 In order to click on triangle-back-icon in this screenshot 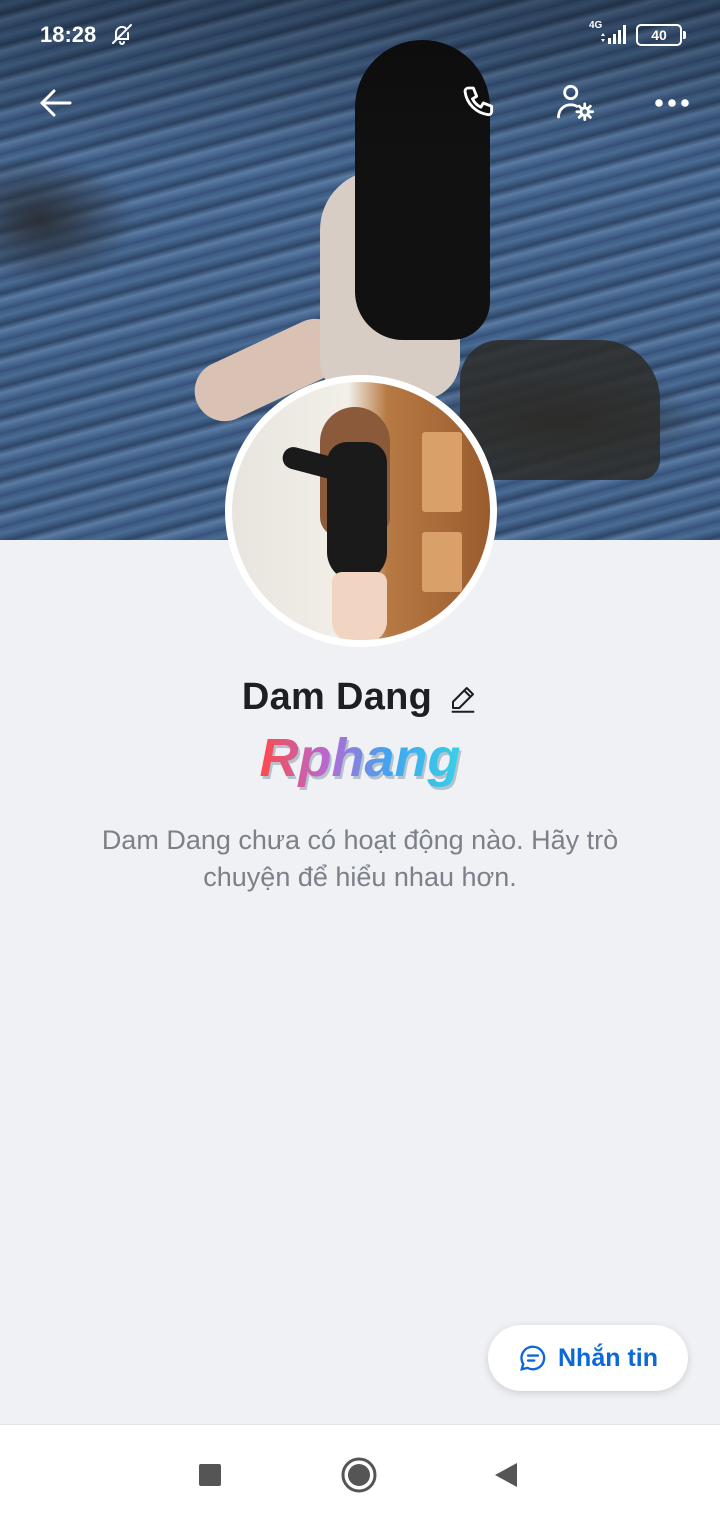, I will do `click(506, 1475)`.